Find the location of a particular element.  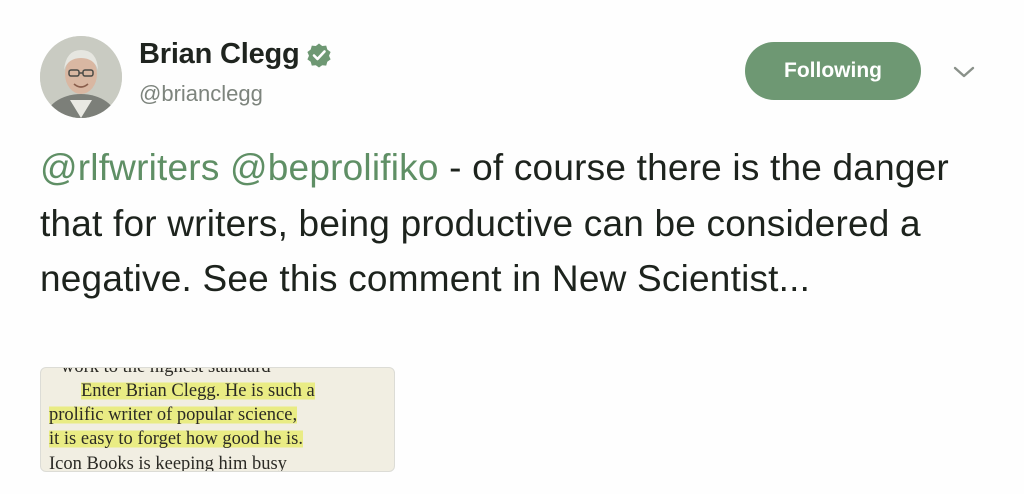

mention-link: @rlfwriters is located at coordinates (130, 167).